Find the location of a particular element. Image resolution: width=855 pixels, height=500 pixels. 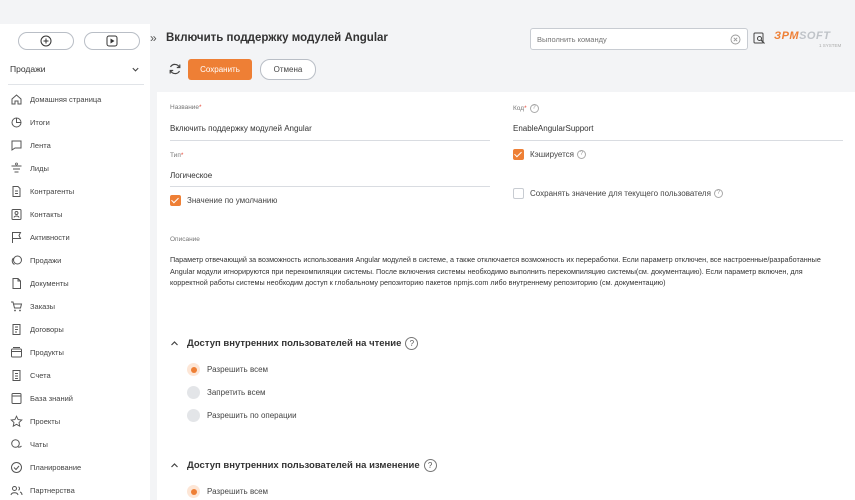

sidebar-item-planning: Планирование is located at coordinates (75, 467).